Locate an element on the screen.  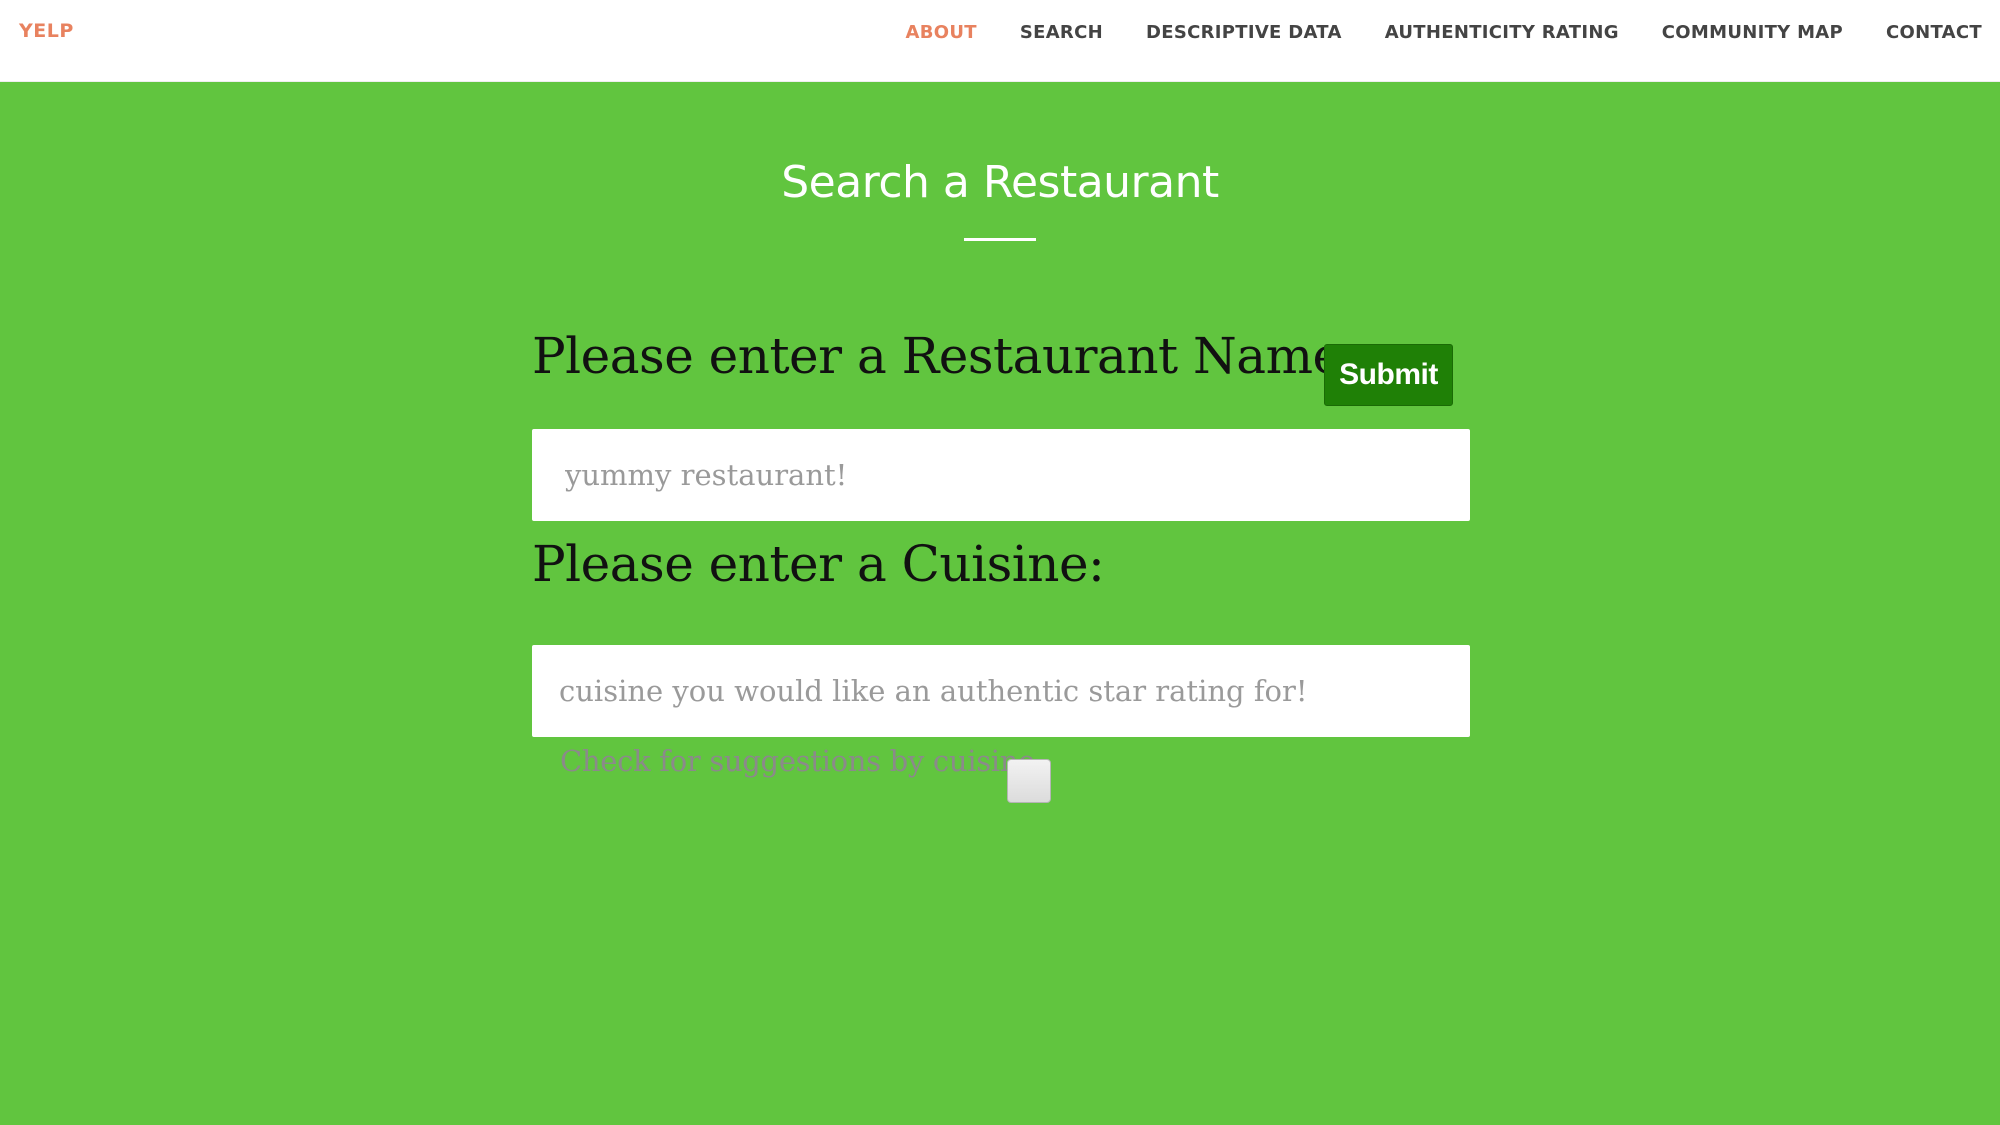
nav-item-search: SEARCH is located at coordinates (1061, 32).